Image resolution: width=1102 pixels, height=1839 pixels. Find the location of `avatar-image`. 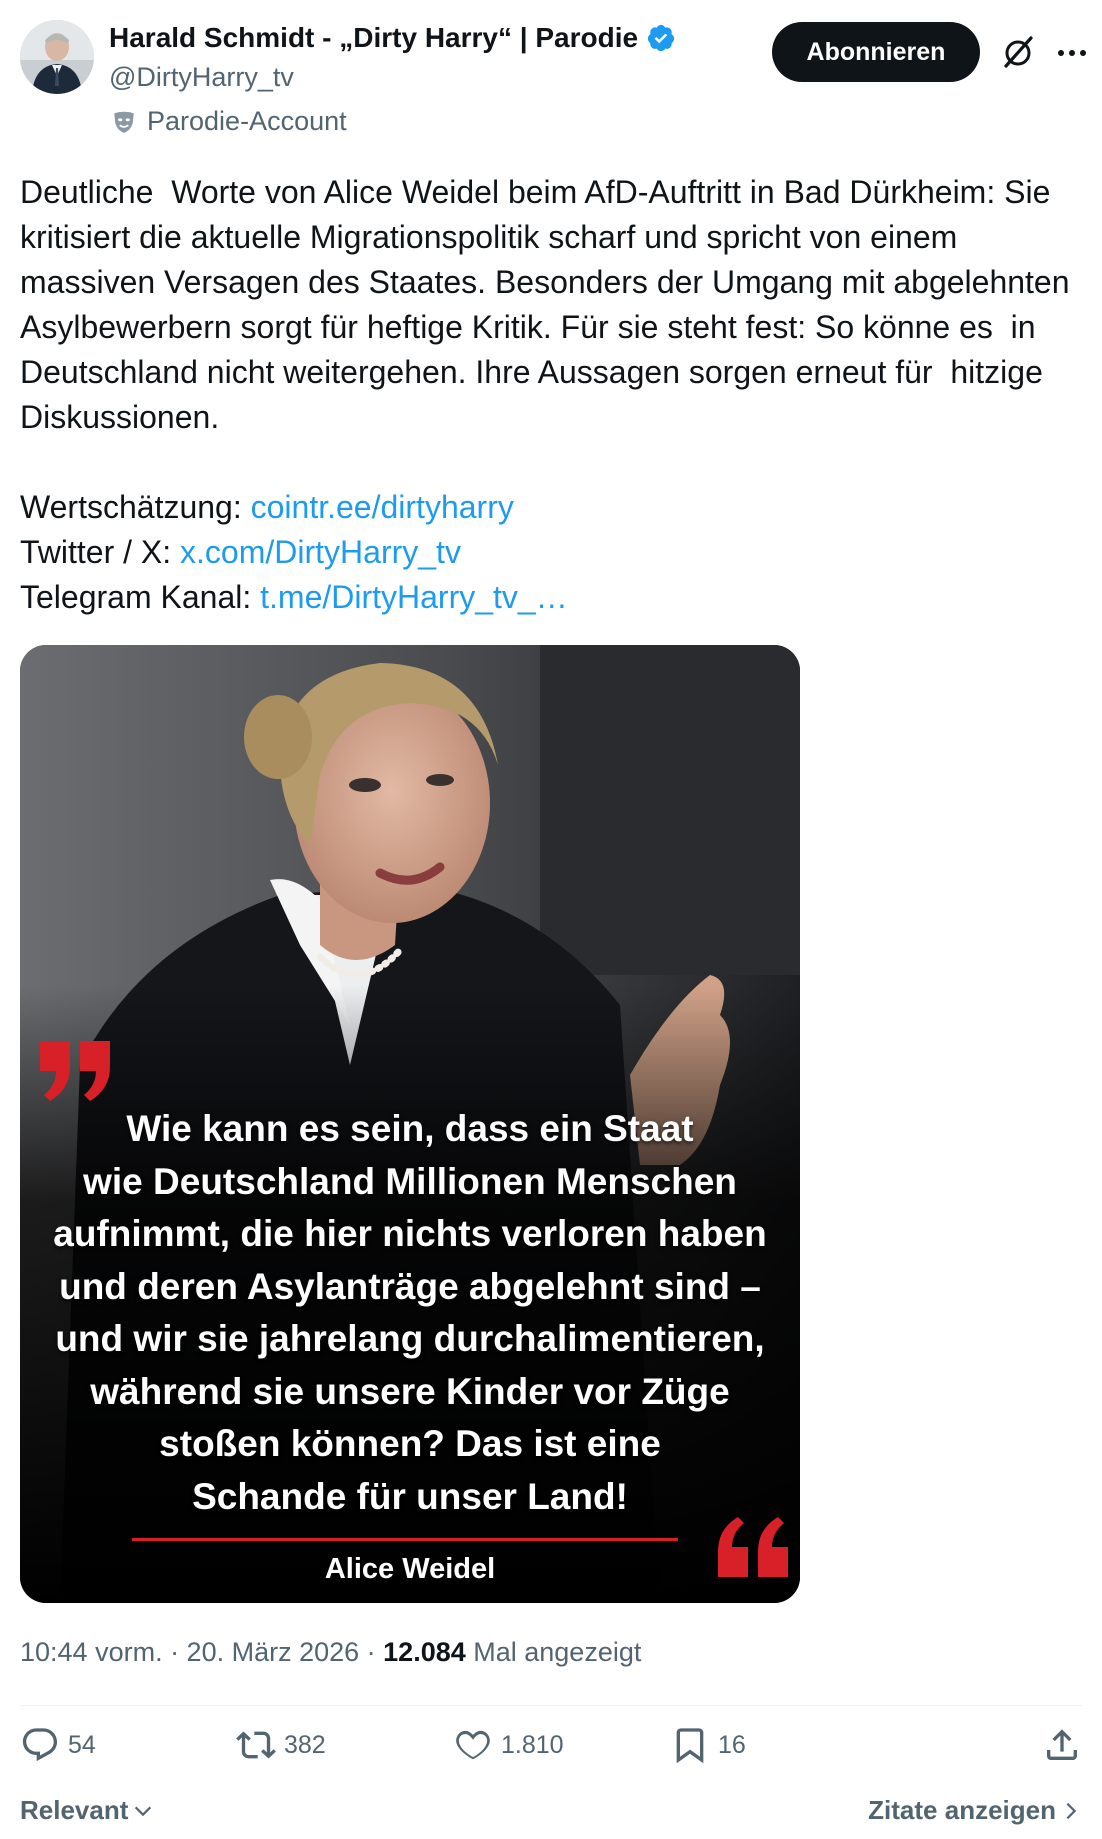

avatar-image is located at coordinates (57, 57).